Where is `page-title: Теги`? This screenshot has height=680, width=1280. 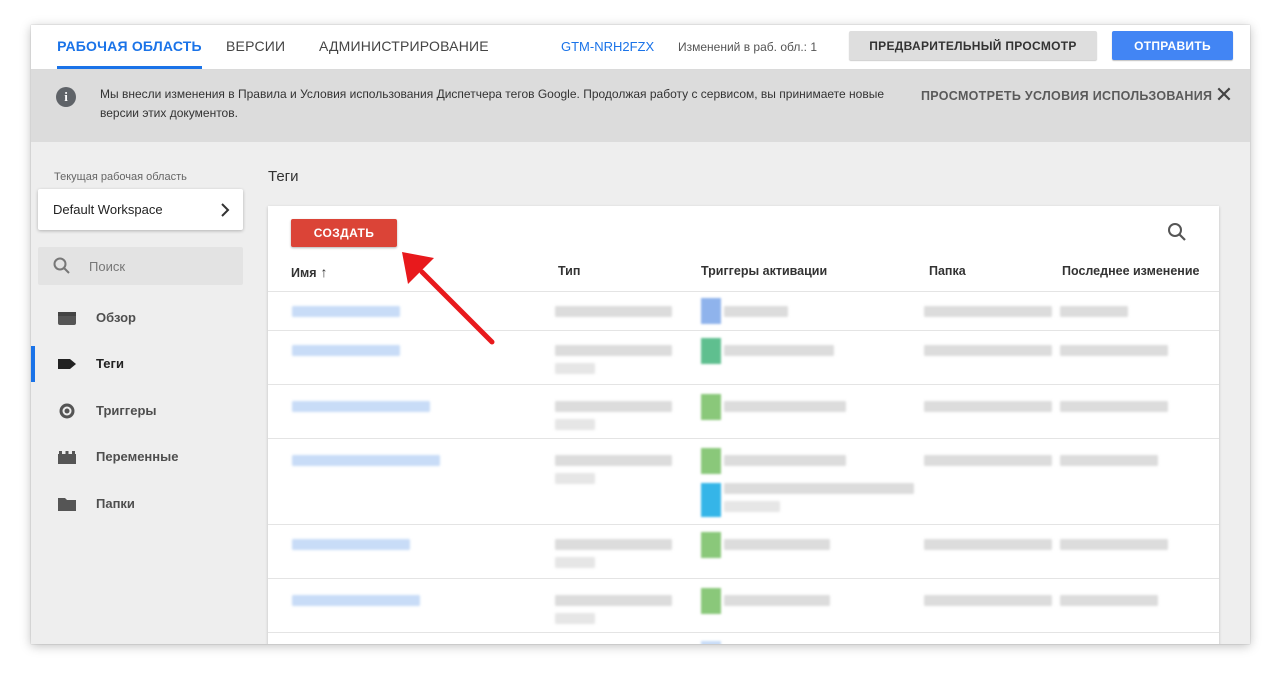 page-title: Теги is located at coordinates (283, 176).